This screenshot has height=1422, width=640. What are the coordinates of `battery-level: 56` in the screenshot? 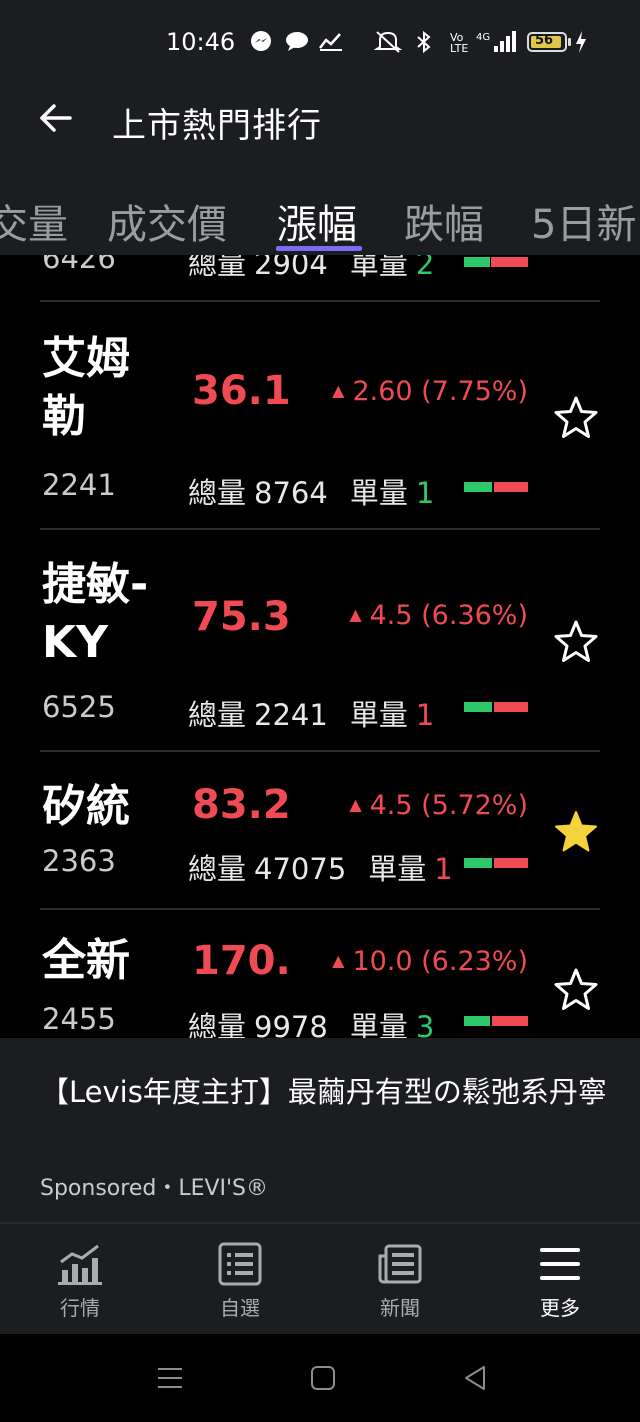 It's located at (544, 40).